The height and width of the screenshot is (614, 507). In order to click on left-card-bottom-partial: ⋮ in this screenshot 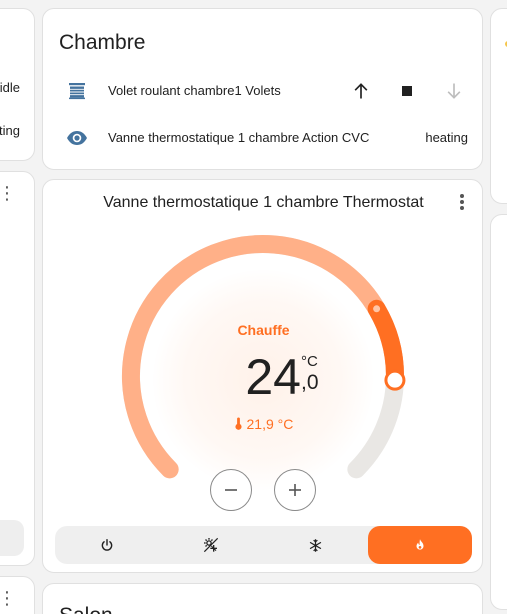, I will do `click(17, 595)`.